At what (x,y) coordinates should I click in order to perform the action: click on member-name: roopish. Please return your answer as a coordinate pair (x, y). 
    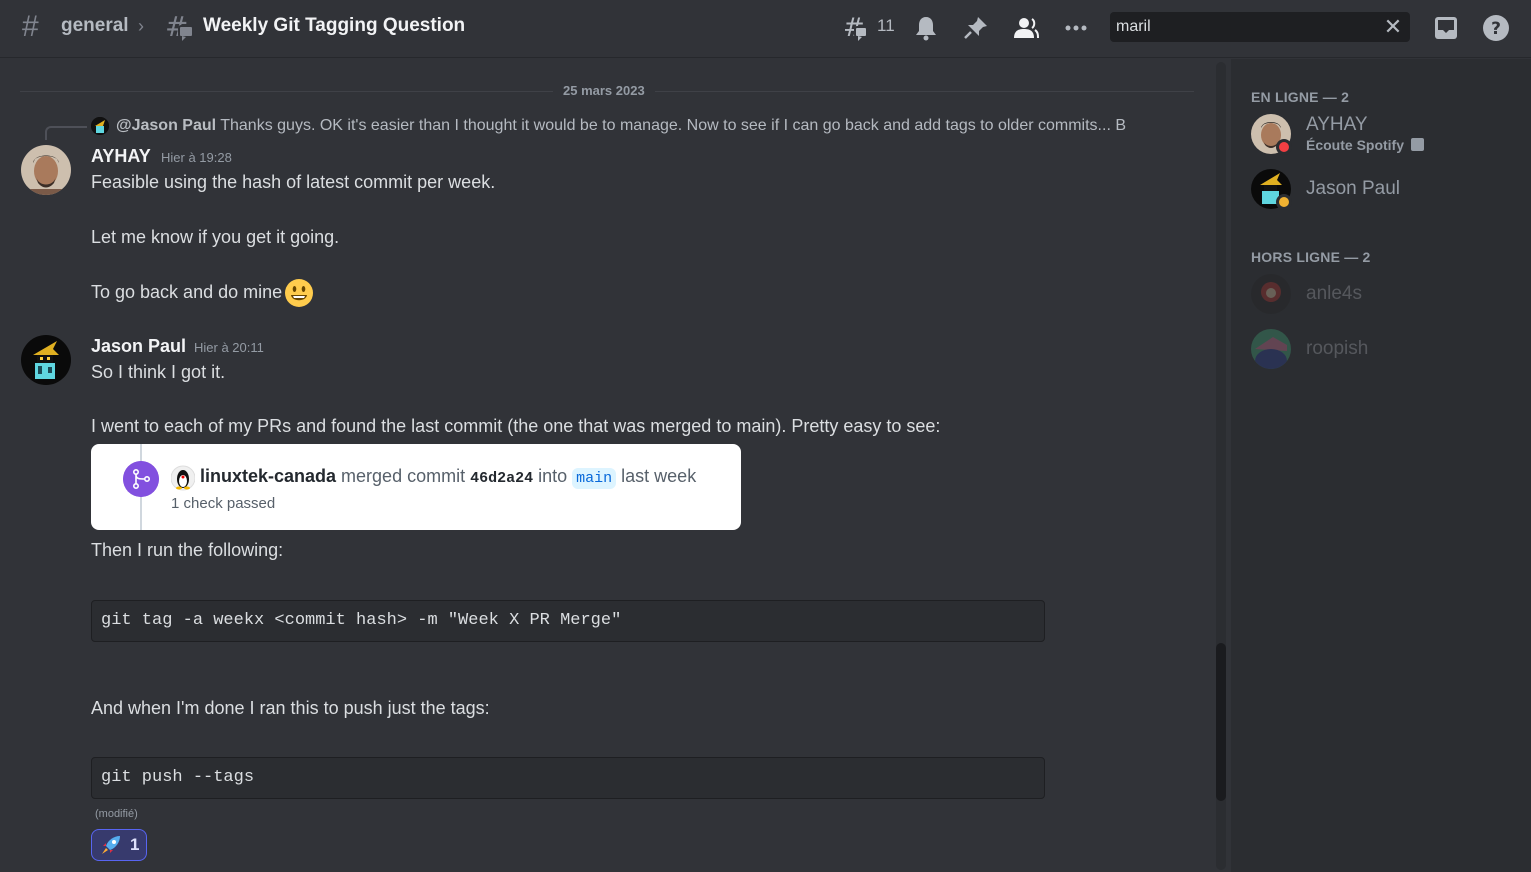
    Looking at the image, I should click on (1337, 349).